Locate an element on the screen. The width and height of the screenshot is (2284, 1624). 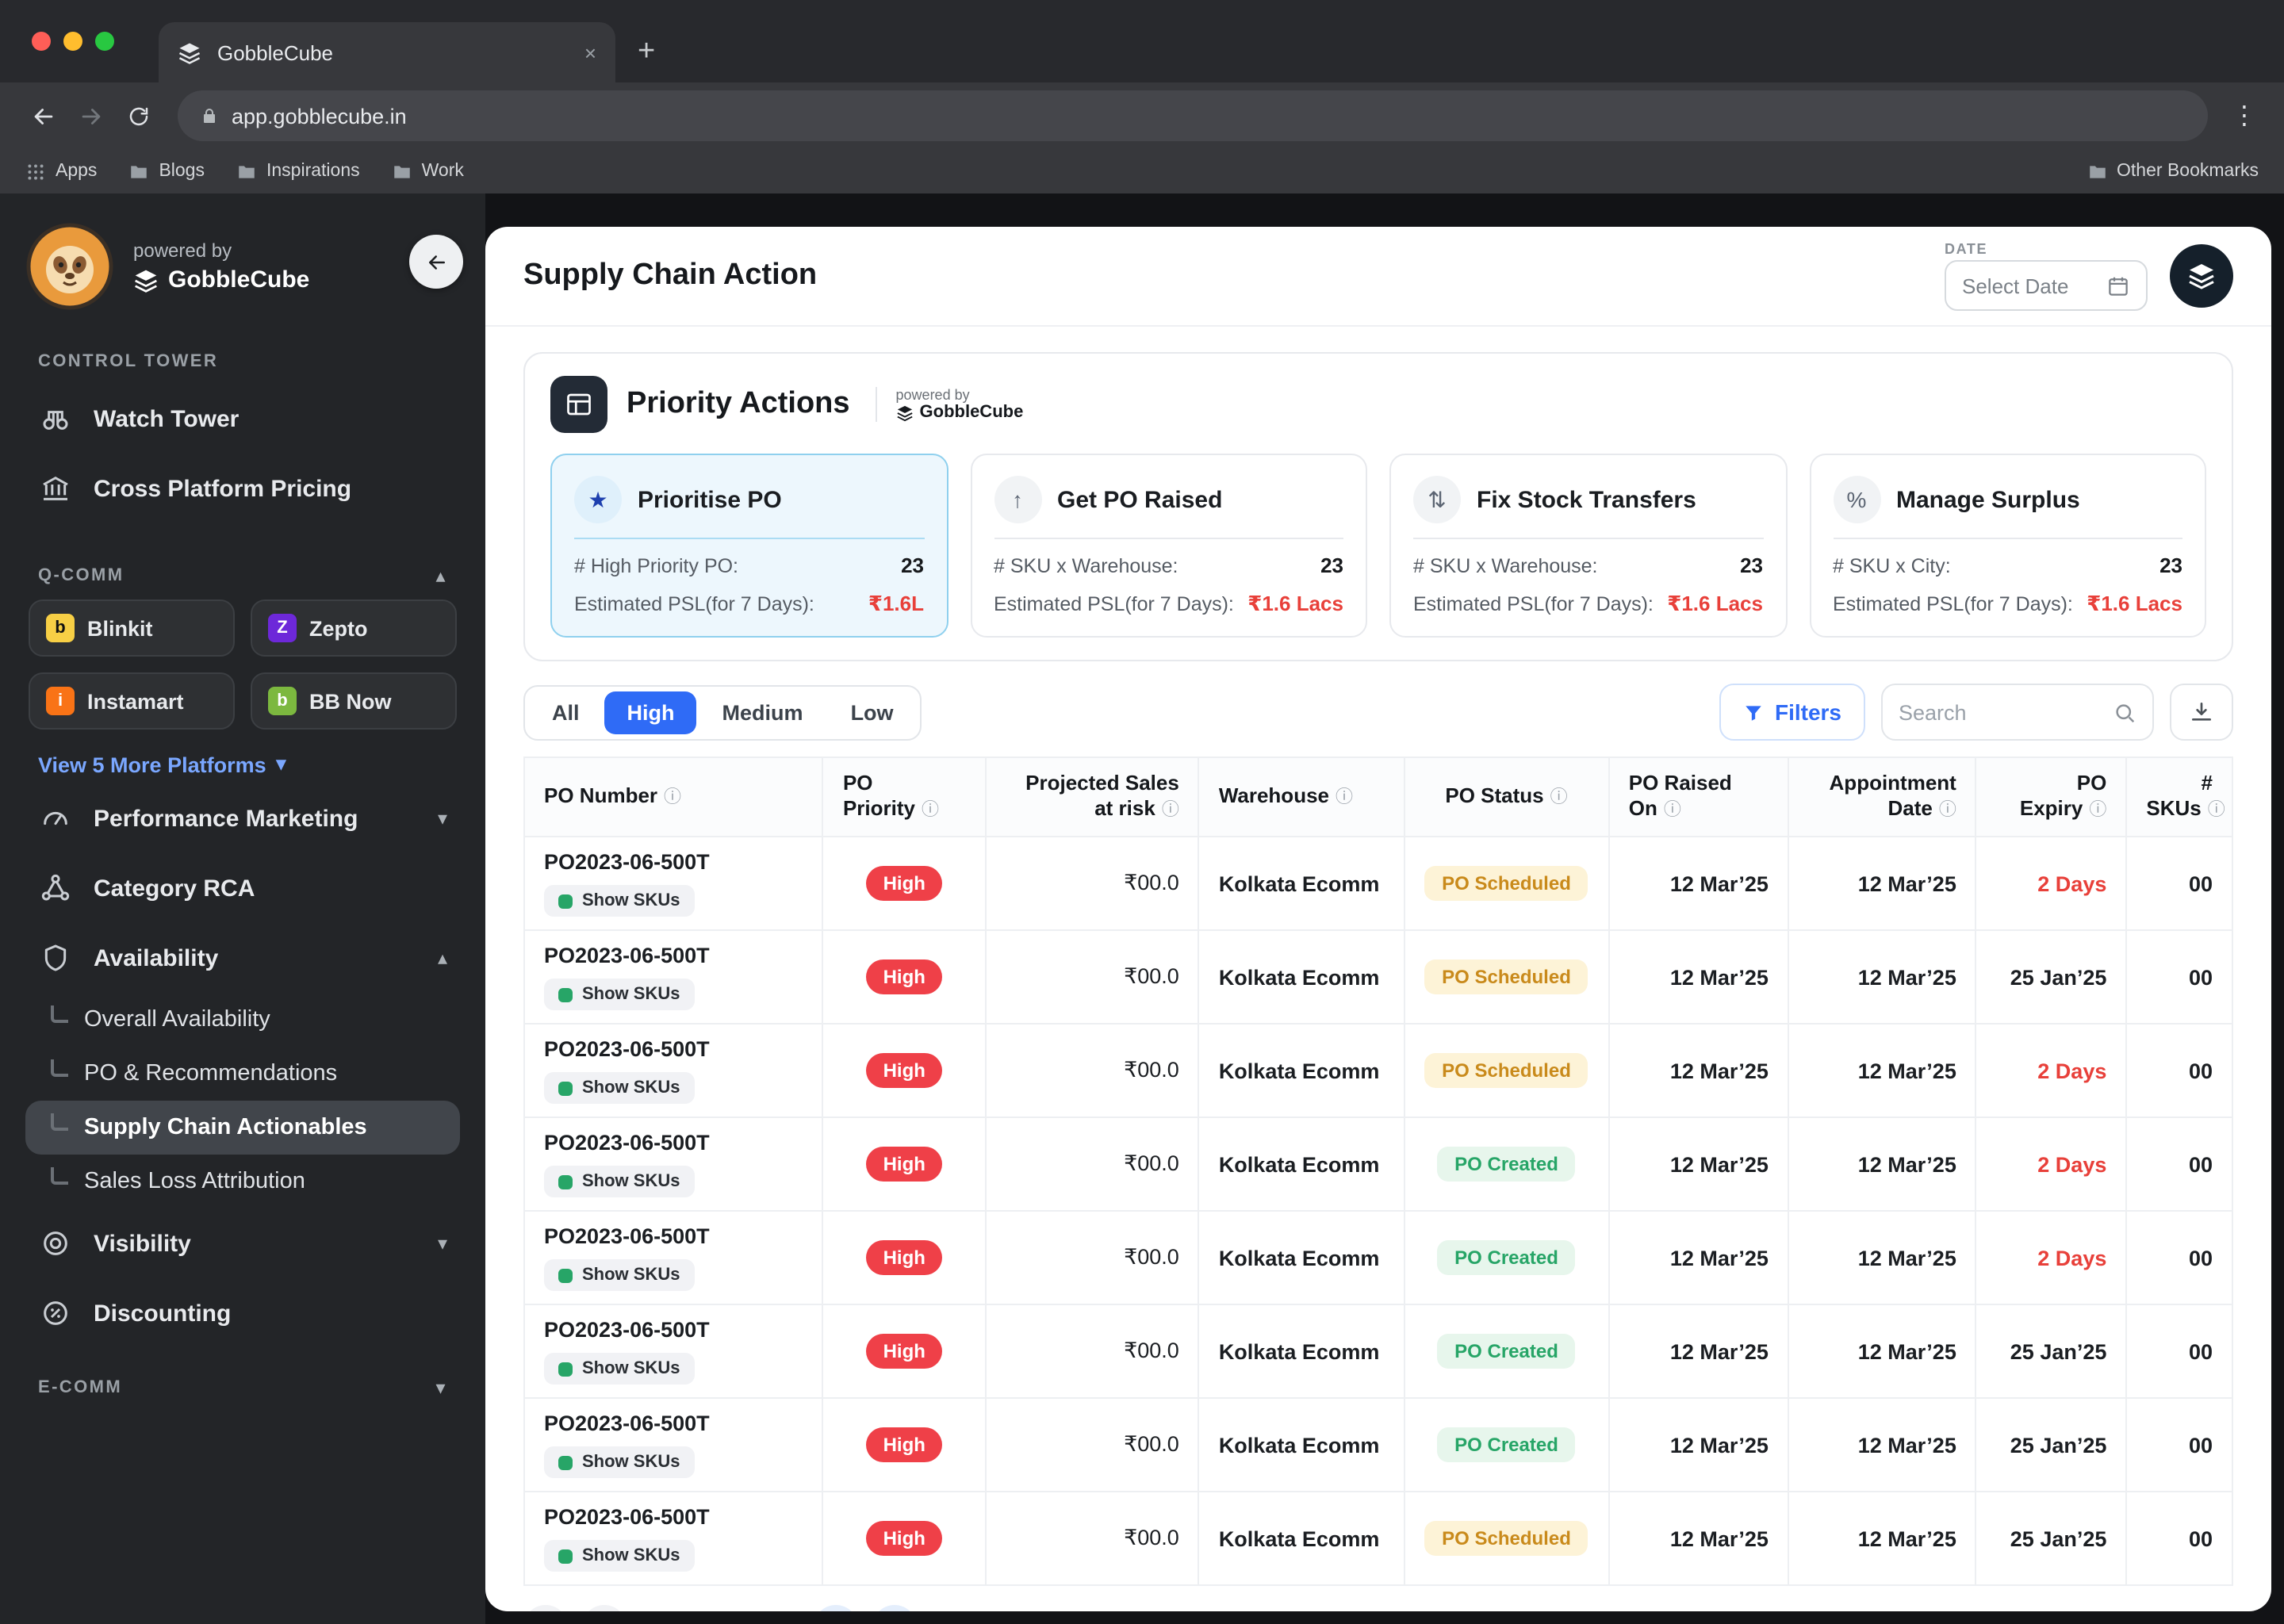
gobblecube-fab-button is located at coordinates (2201, 276).